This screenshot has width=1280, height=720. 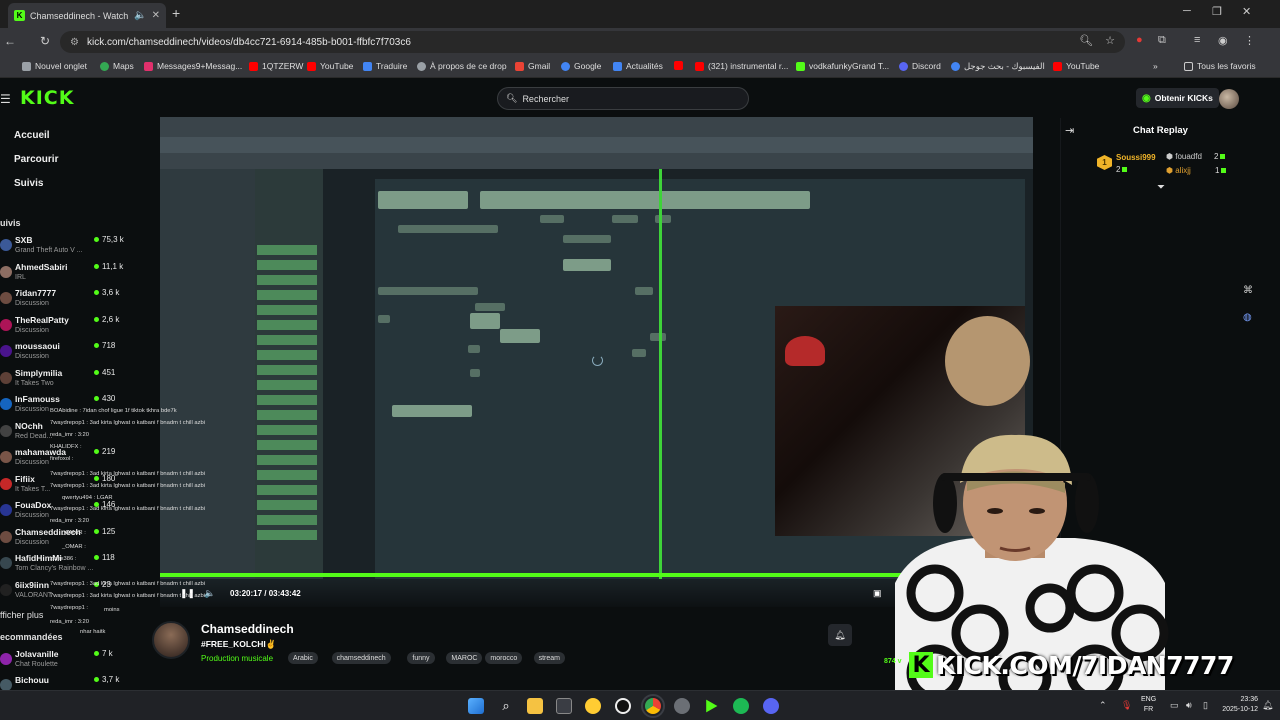 What do you see at coordinates (1223, 40) in the screenshot?
I see `profile-icon: ◉` at bounding box center [1223, 40].